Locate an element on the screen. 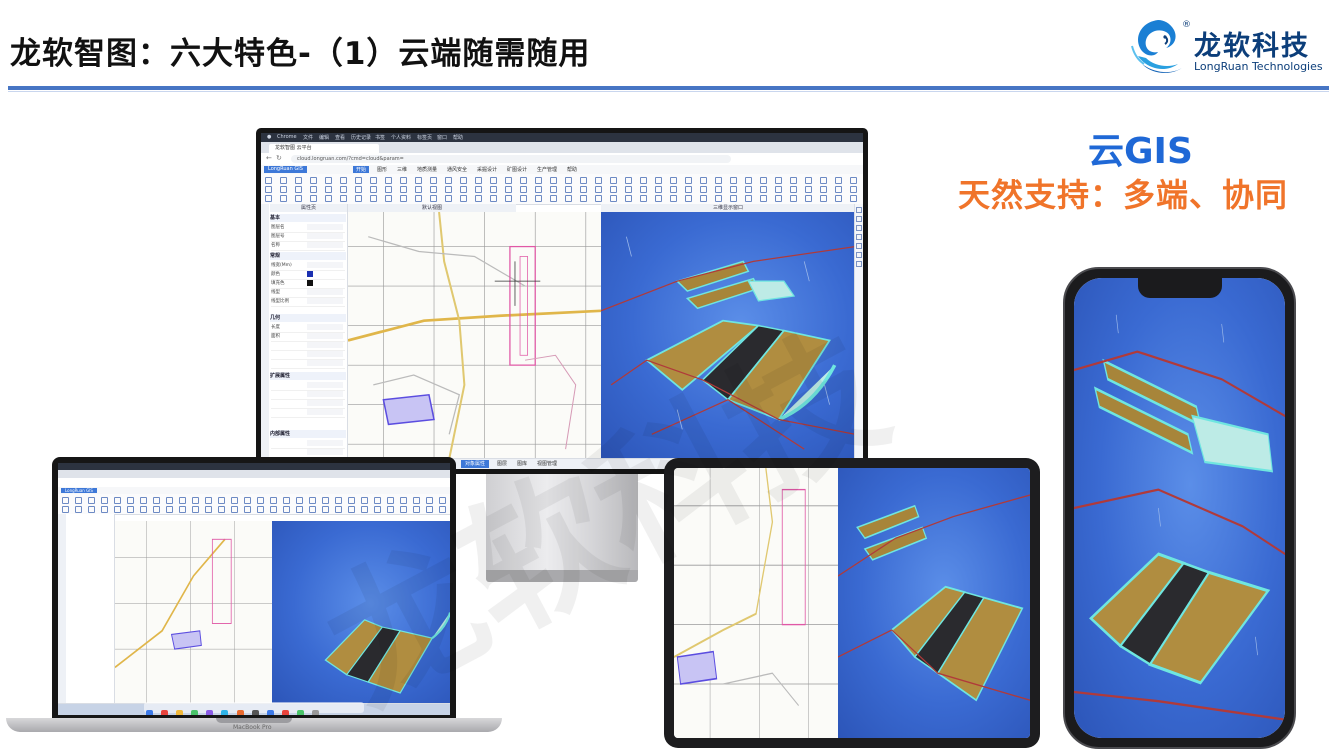 This screenshot has height=755, width=1339. back-arrow-icon: ← is located at coordinates (269, 158).